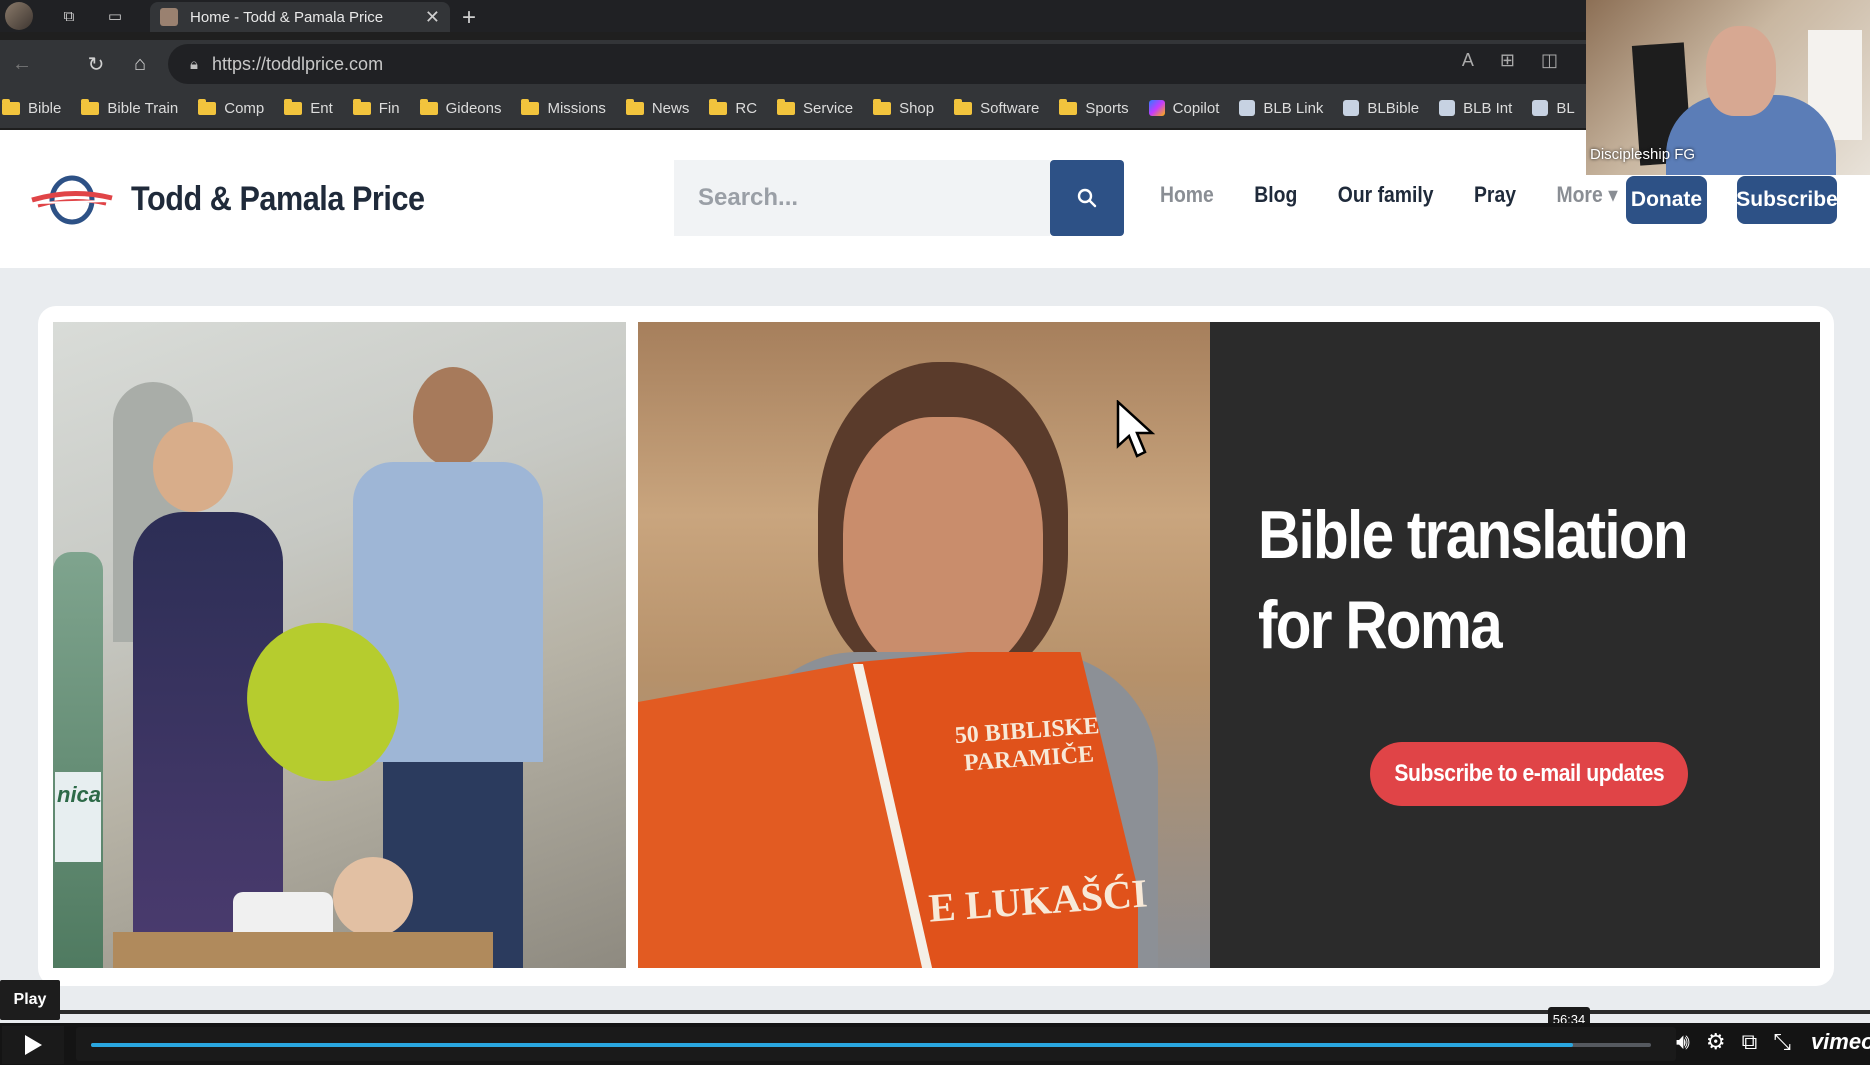 The image size is (1870, 1065). What do you see at coordinates (22, 64) in the screenshot?
I see `back-icon: ←` at bounding box center [22, 64].